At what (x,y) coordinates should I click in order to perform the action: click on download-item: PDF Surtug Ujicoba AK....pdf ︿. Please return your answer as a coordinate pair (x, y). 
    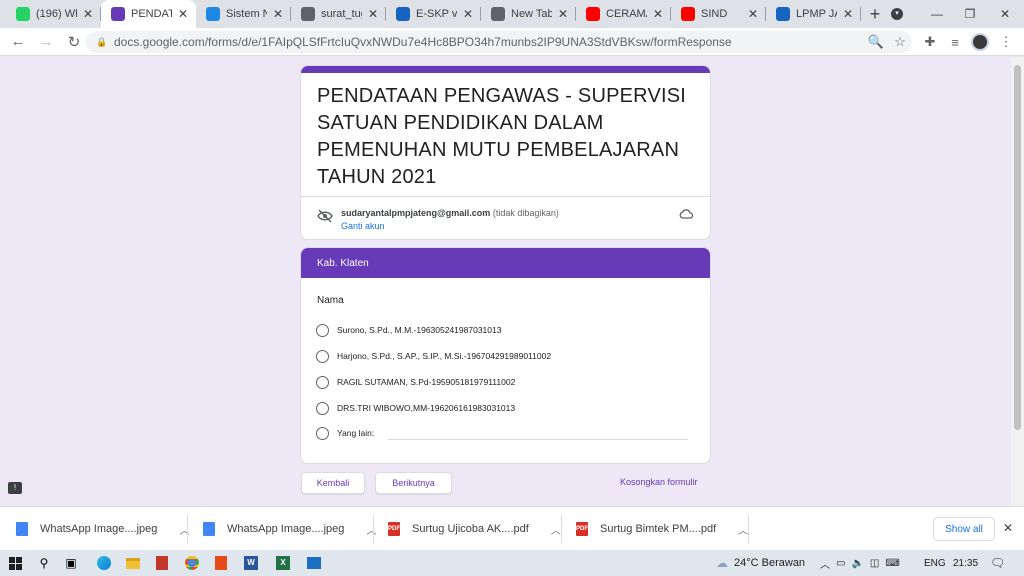
    Looking at the image, I should click on (474, 529).